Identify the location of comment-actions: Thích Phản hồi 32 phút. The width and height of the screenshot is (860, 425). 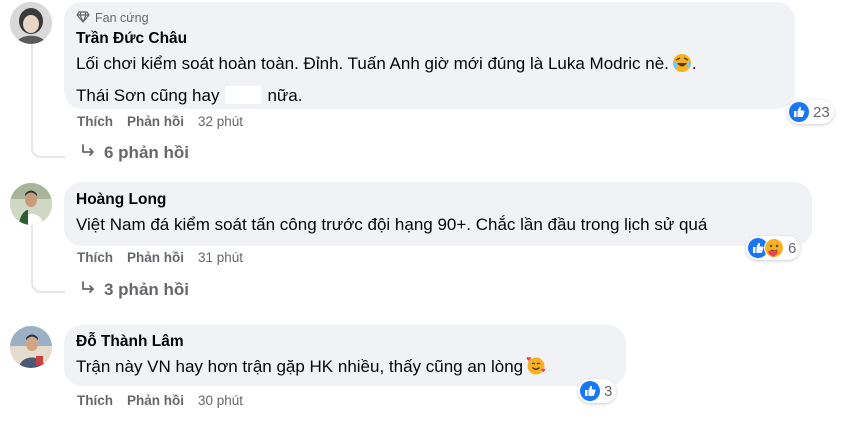
(160, 121).